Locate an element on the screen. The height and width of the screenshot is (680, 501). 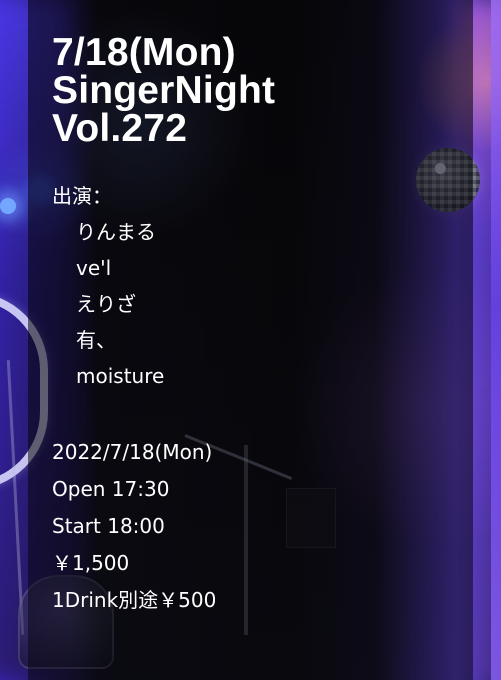
event-title-line: 7/18(Mon) is located at coordinates (144, 52).